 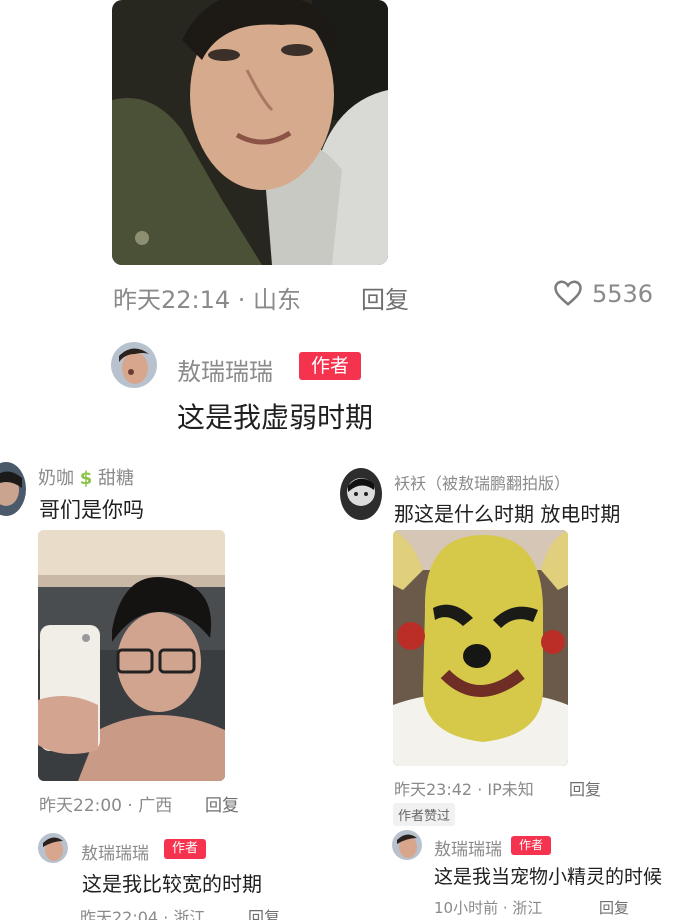 What do you see at coordinates (91, 510) in the screenshot?
I see `comment-text: 哥们是你吗` at bounding box center [91, 510].